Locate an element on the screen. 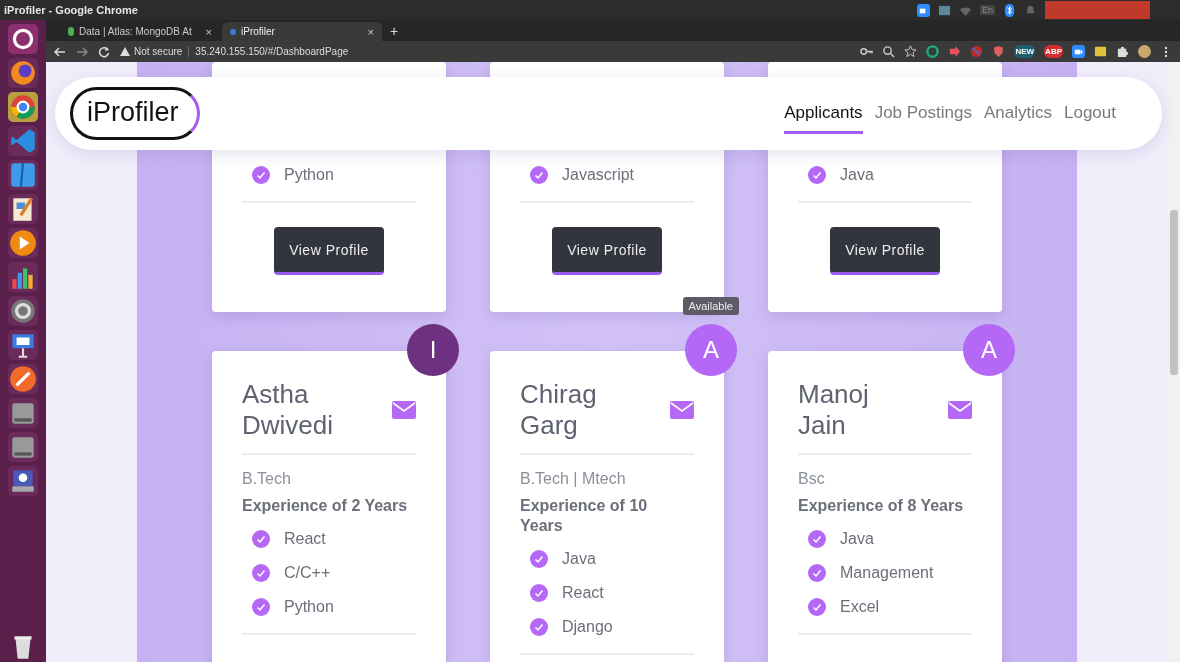 The width and height of the screenshot is (1180, 662). scrollbar-thumb is located at coordinates (1174, 292).